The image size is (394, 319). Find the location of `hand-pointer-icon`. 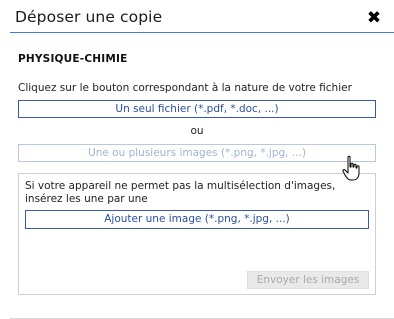

hand-pointer-icon is located at coordinates (351, 168).